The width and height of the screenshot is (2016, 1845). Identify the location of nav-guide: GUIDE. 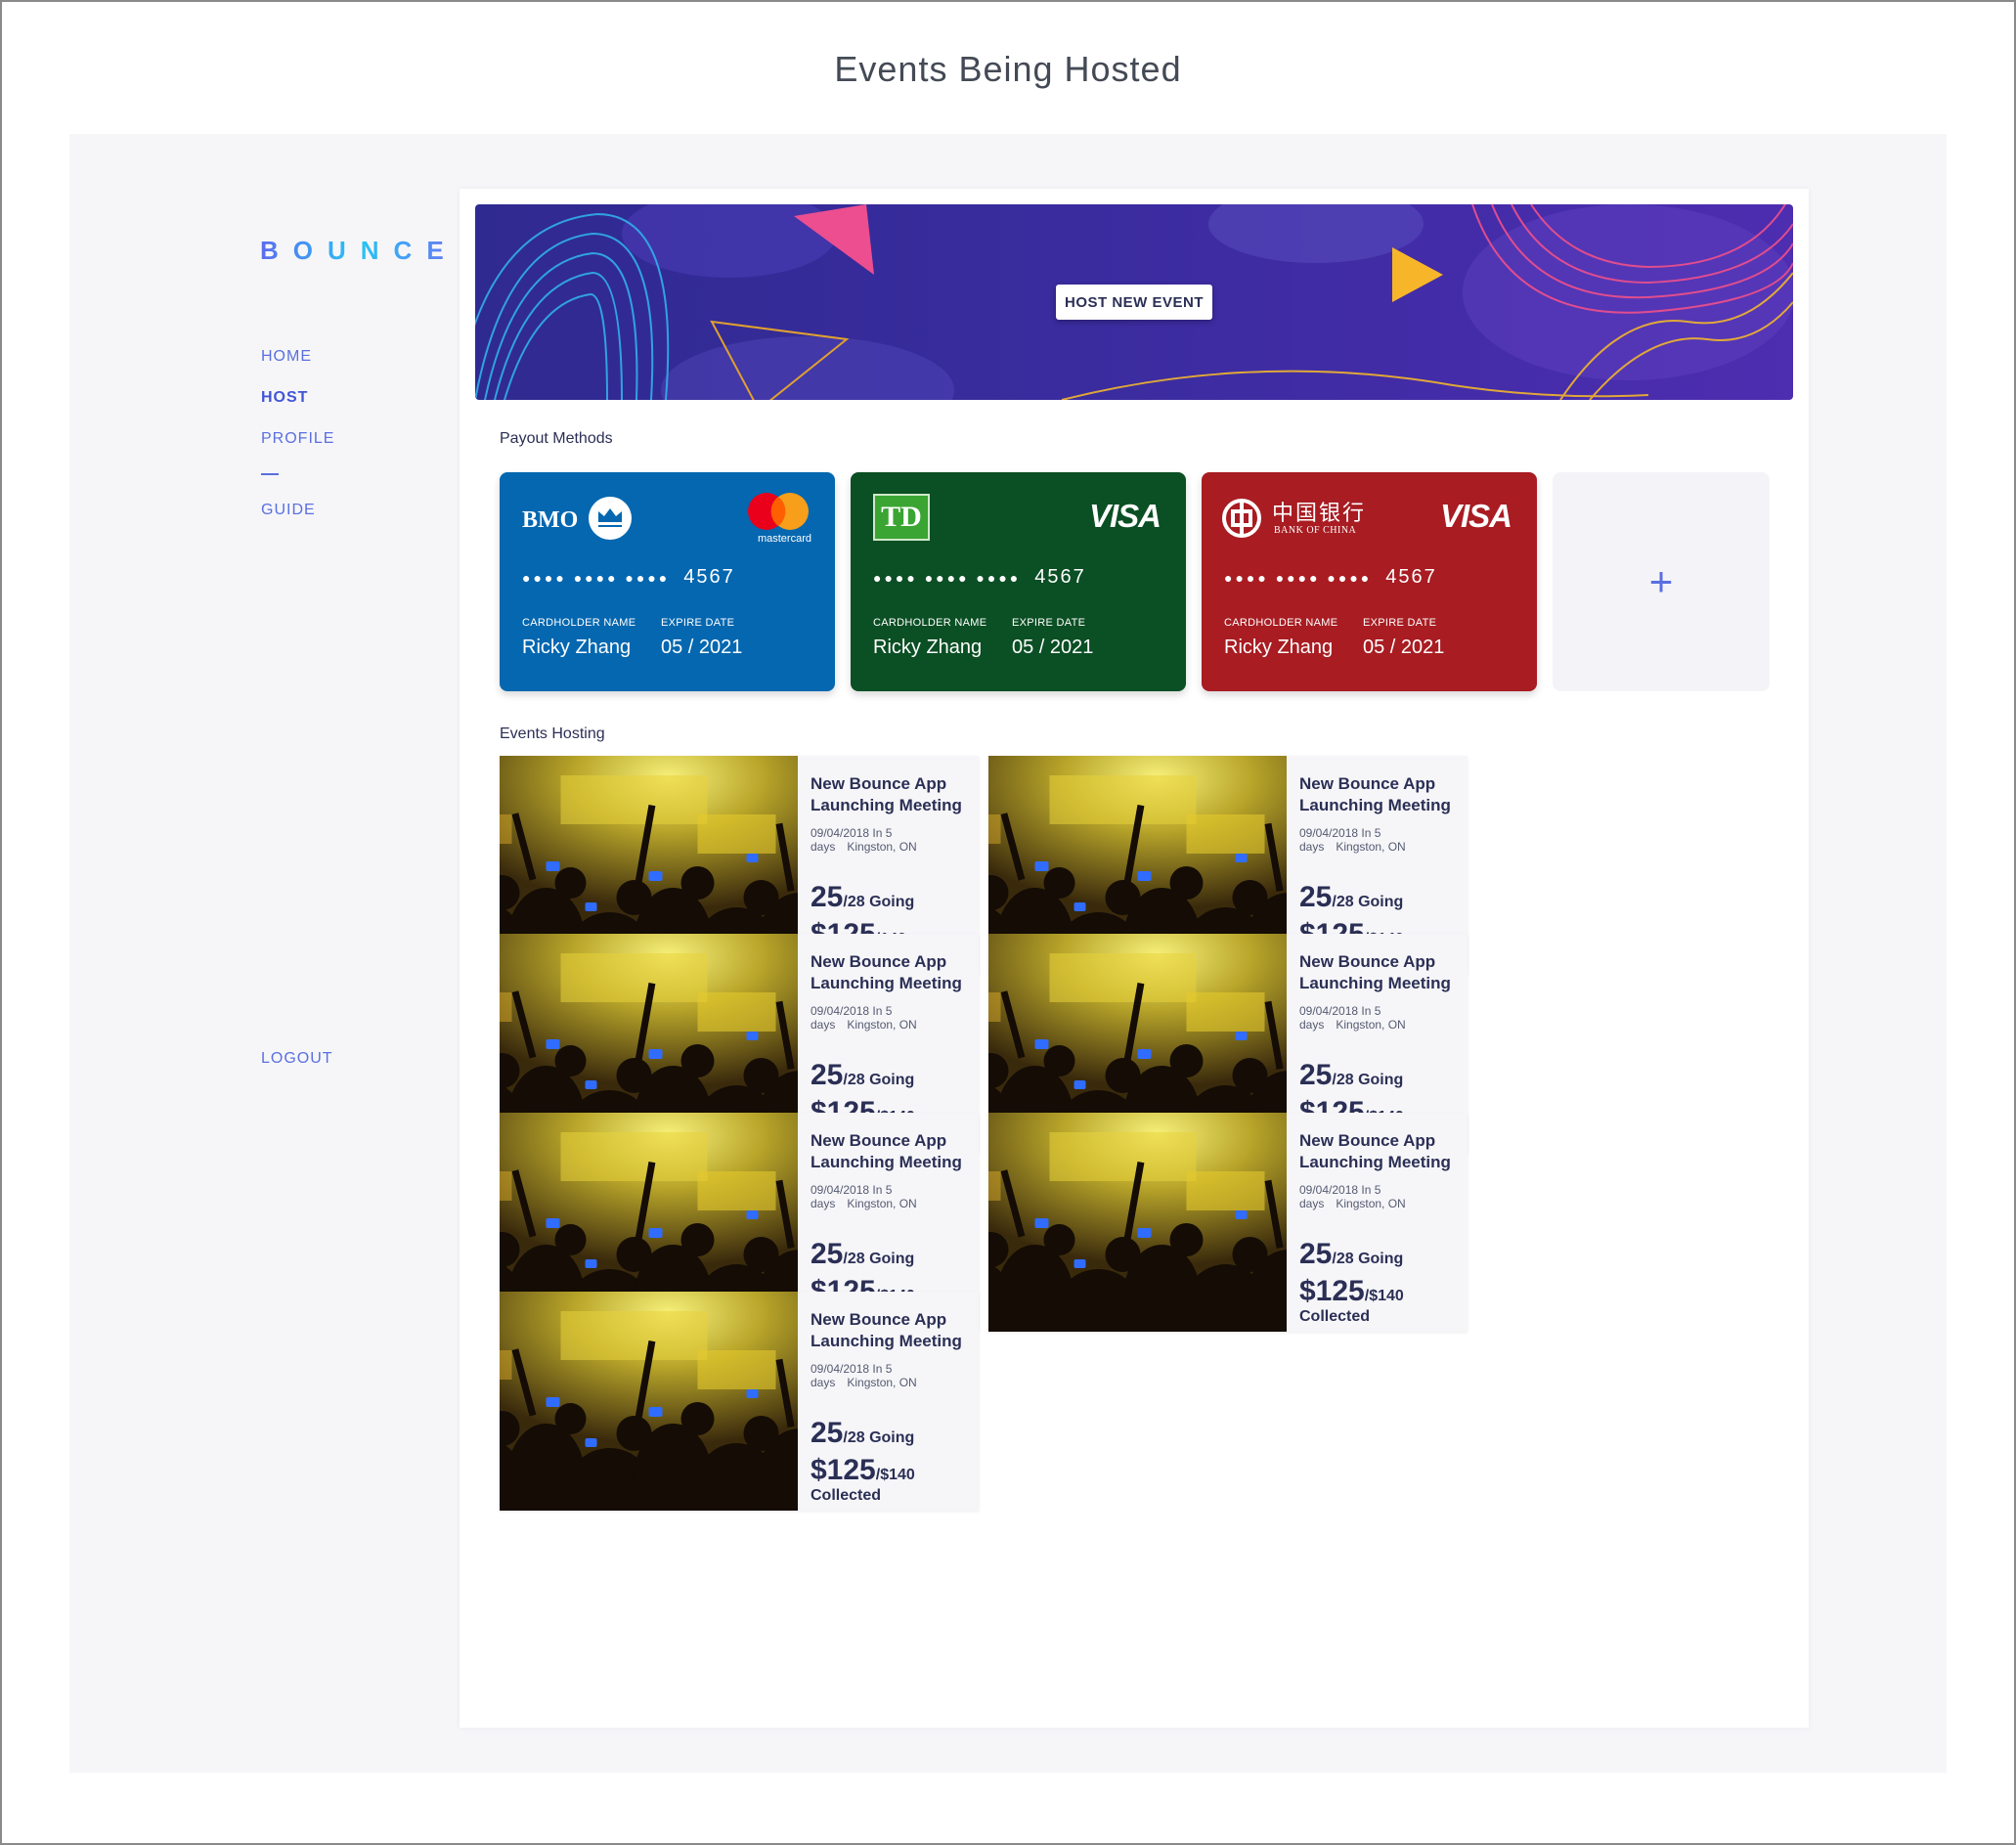
(288, 510).